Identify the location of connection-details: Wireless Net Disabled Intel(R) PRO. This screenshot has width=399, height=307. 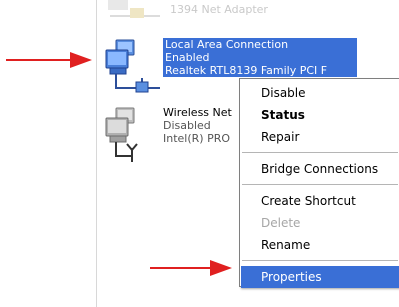
(197, 125).